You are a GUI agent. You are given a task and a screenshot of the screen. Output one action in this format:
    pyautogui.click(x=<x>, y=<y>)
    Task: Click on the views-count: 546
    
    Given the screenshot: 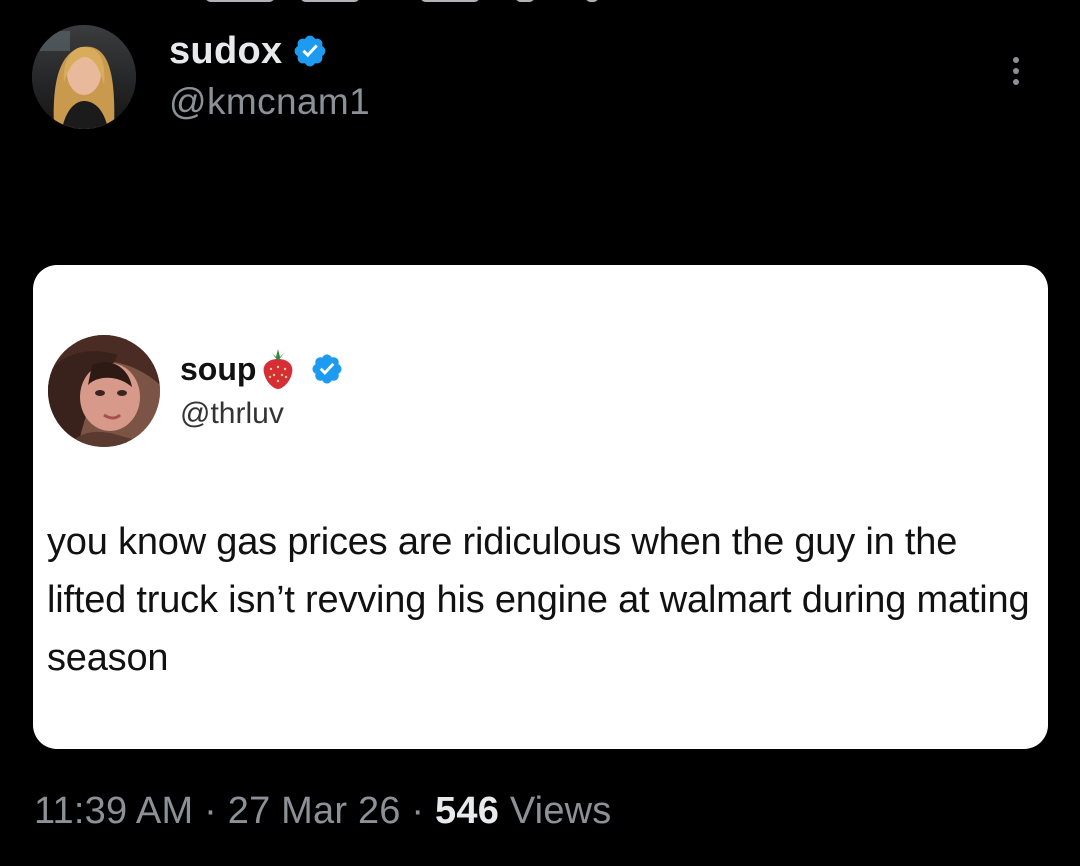 What is the action you would take?
    pyautogui.click(x=467, y=811)
    